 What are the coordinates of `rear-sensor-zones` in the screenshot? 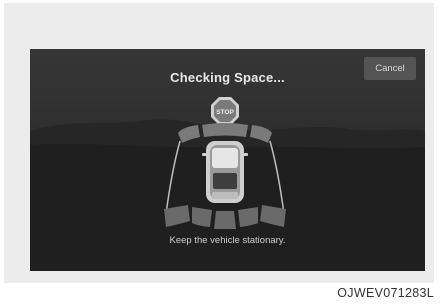 It's located at (225, 217).